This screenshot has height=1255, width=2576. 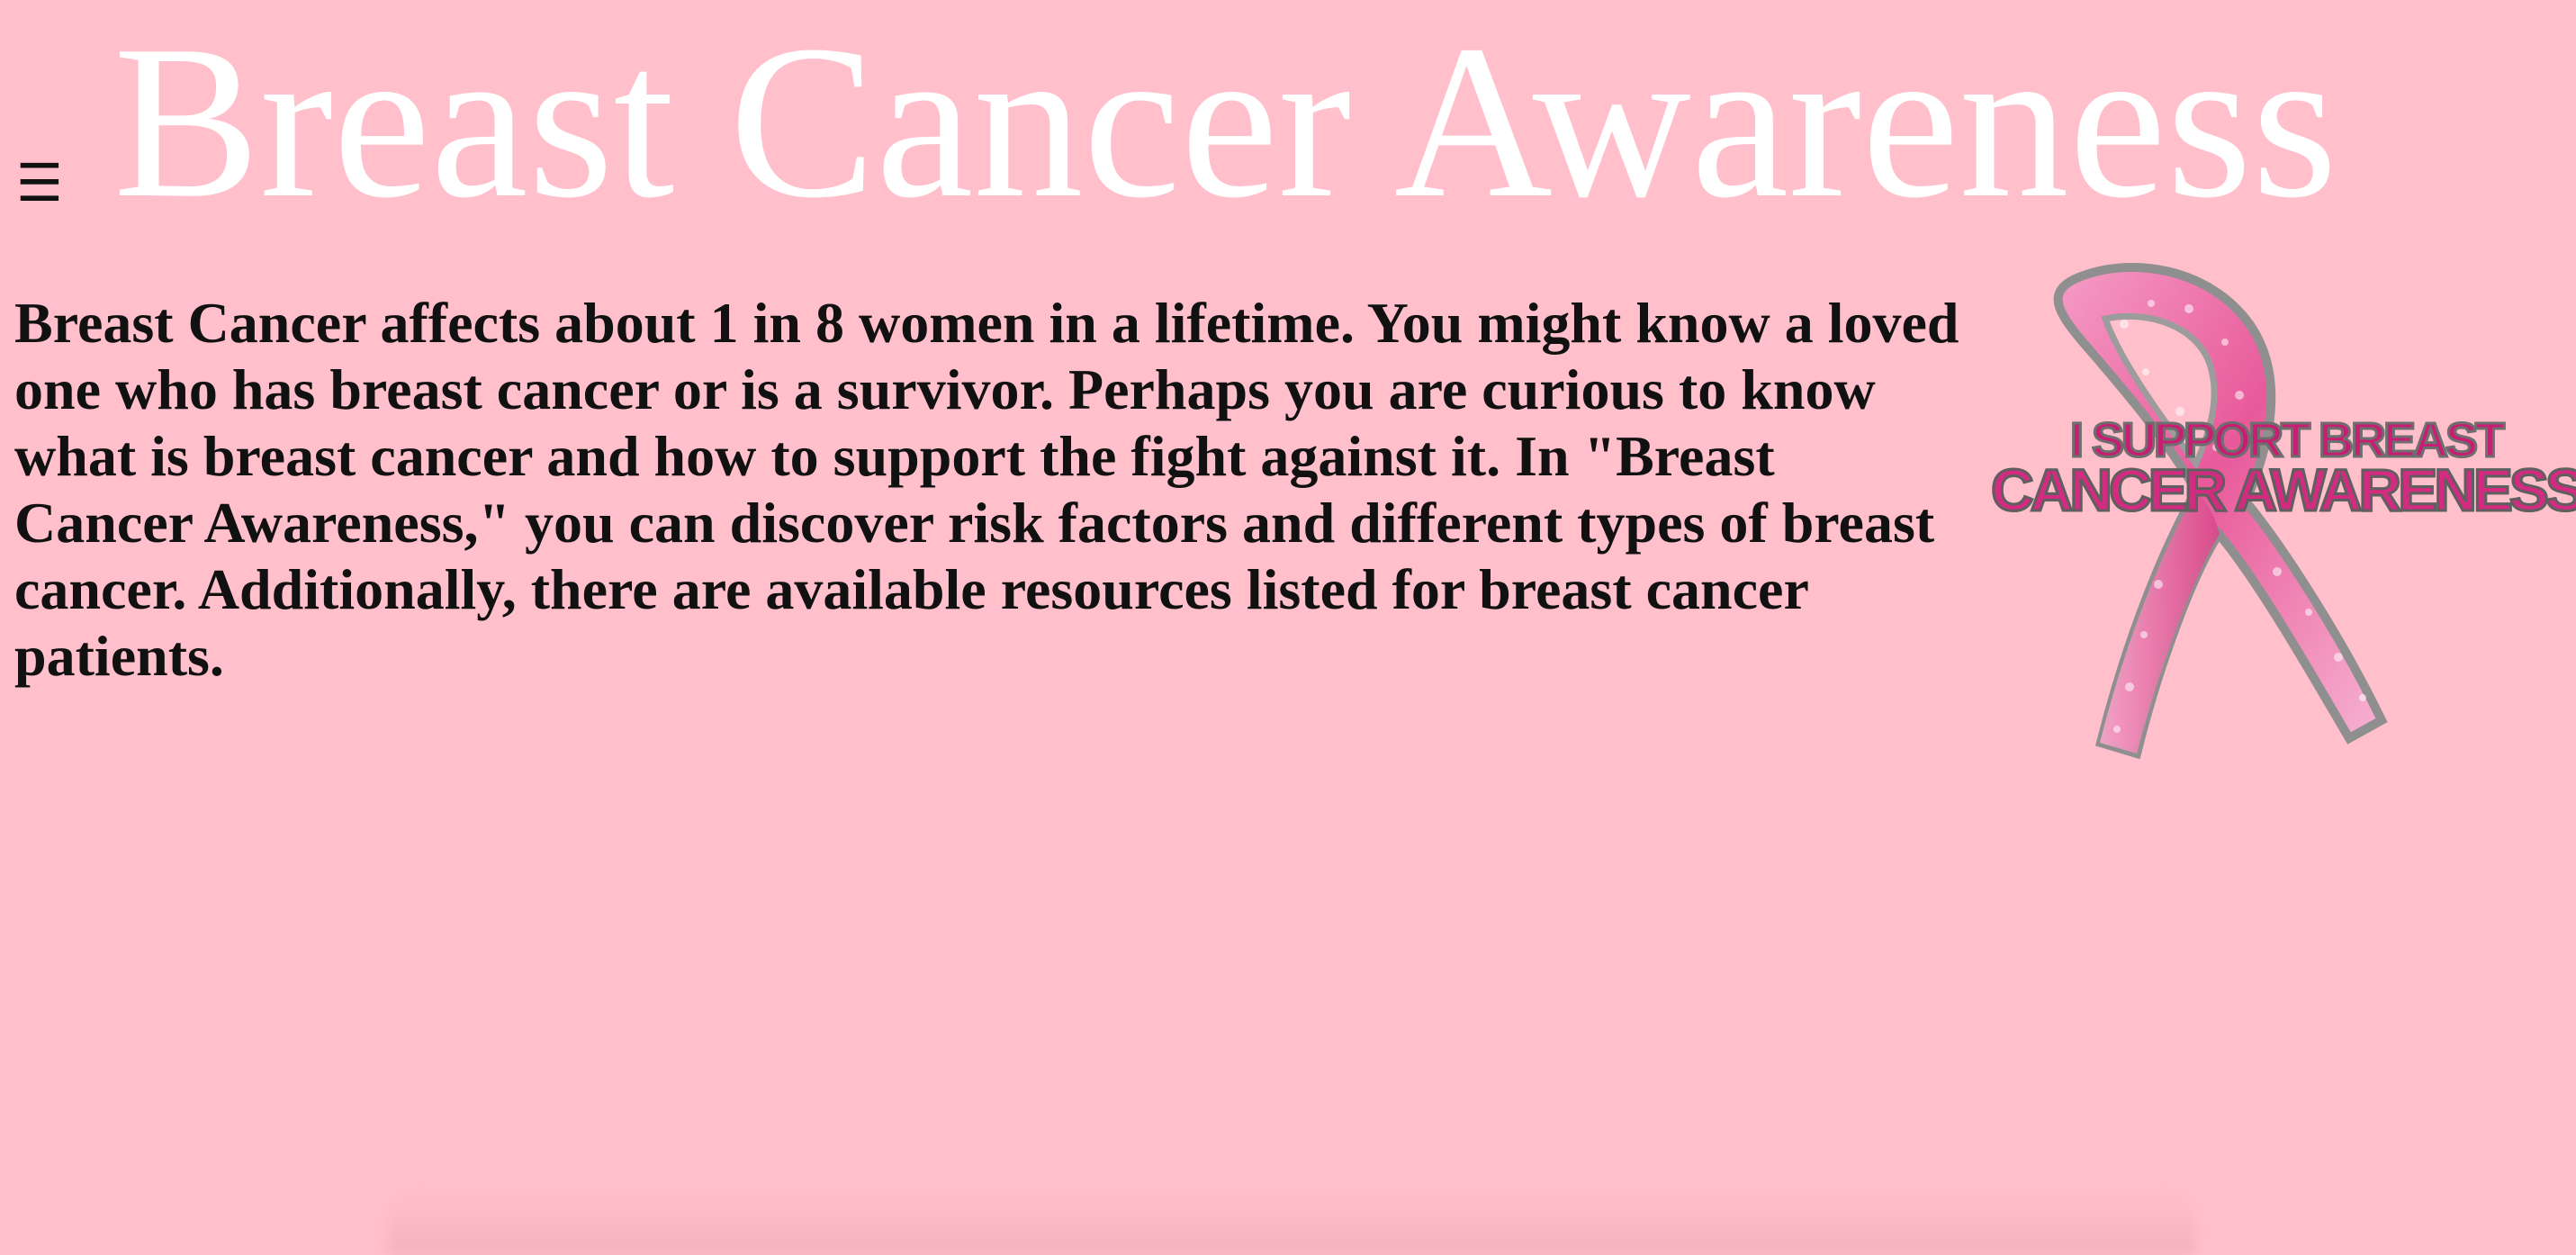 What do you see at coordinates (39, 182) in the screenshot?
I see `menu-icon: ☰` at bounding box center [39, 182].